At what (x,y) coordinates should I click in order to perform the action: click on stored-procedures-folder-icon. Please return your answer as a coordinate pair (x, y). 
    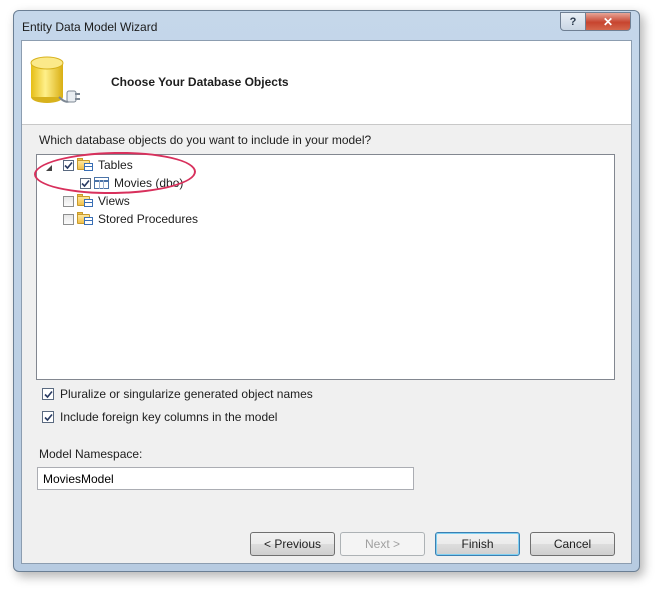
    Looking at the image, I should click on (85, 219).